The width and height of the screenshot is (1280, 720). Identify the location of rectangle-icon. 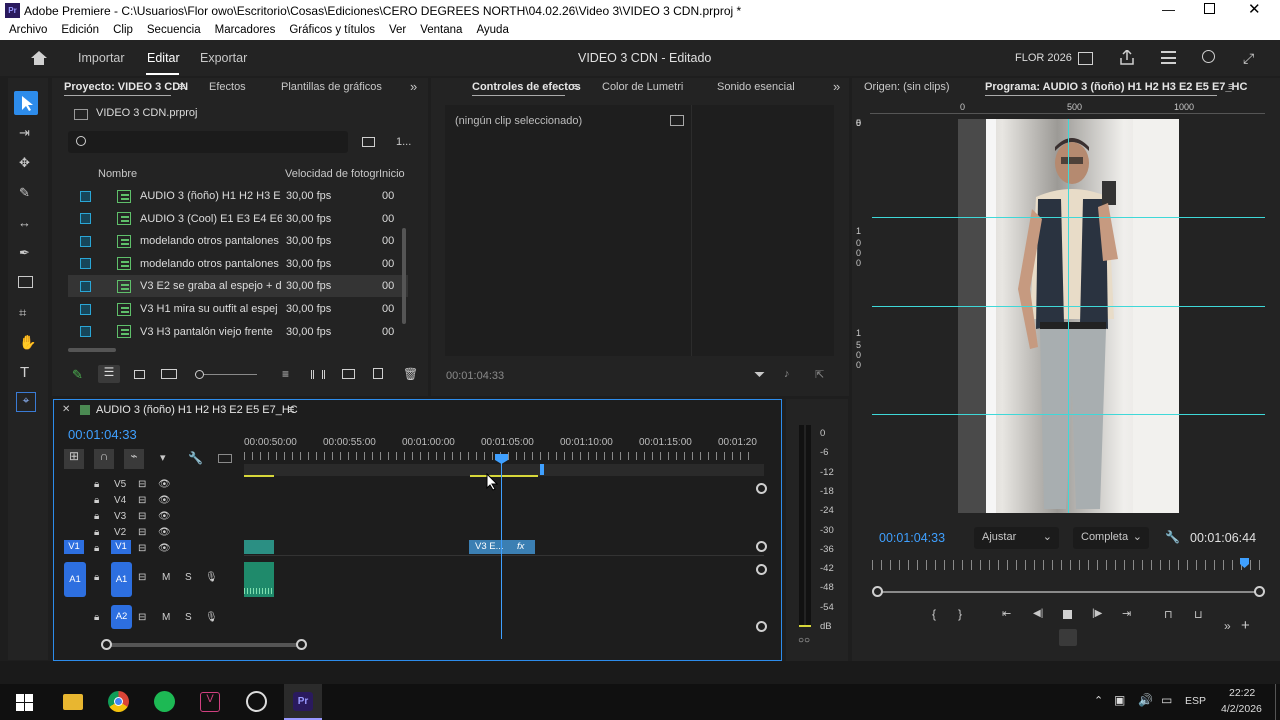
(25, 282).